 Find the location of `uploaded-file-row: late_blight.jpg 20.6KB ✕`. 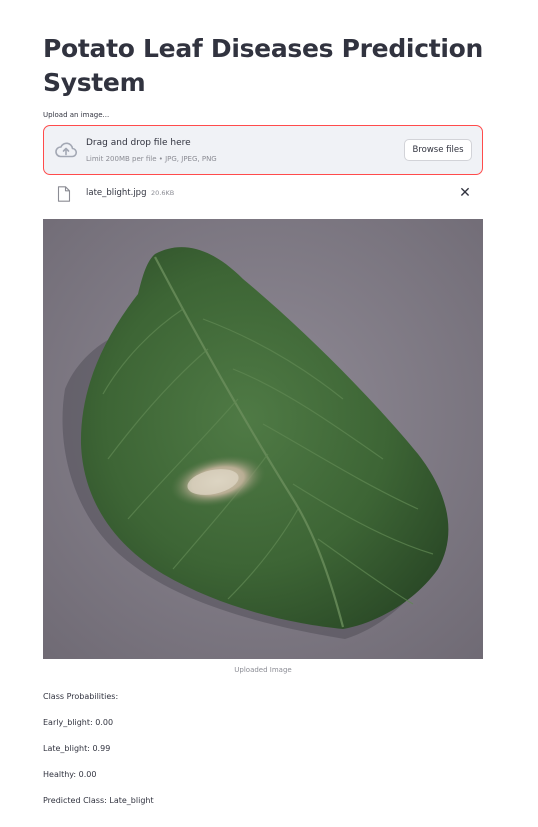

uploaded-file-row: late_blight.jpg 20.6KB ✕ is located at coordinates (262, 194).